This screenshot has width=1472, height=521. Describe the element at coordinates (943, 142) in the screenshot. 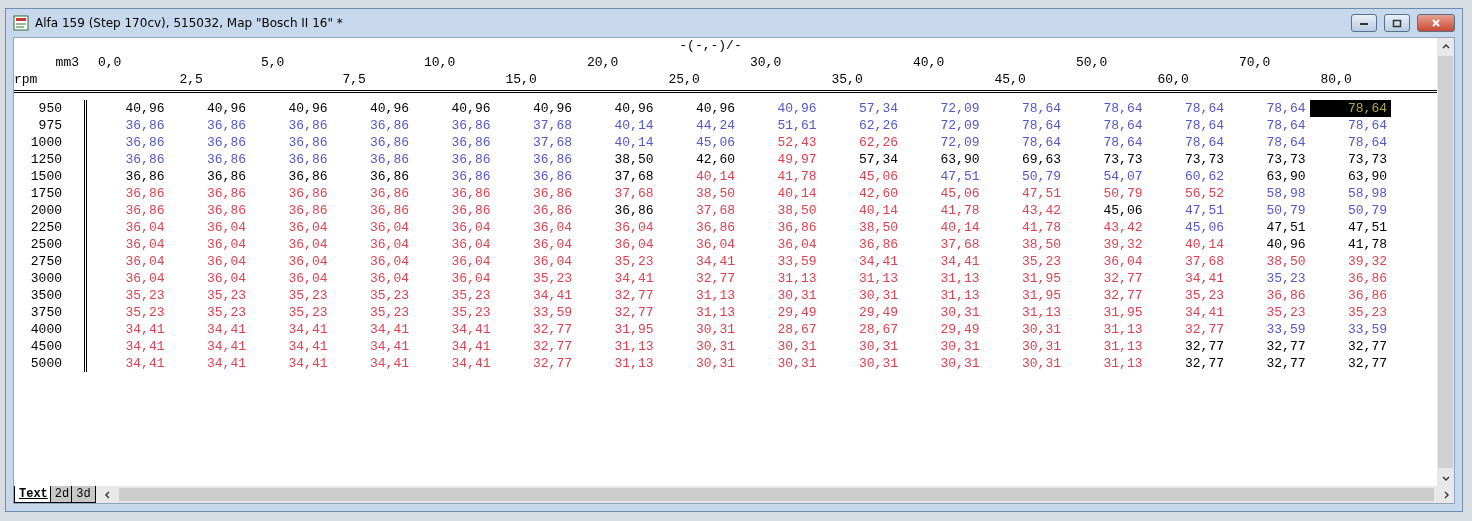

I see `table-cell: 72,09` at that location.